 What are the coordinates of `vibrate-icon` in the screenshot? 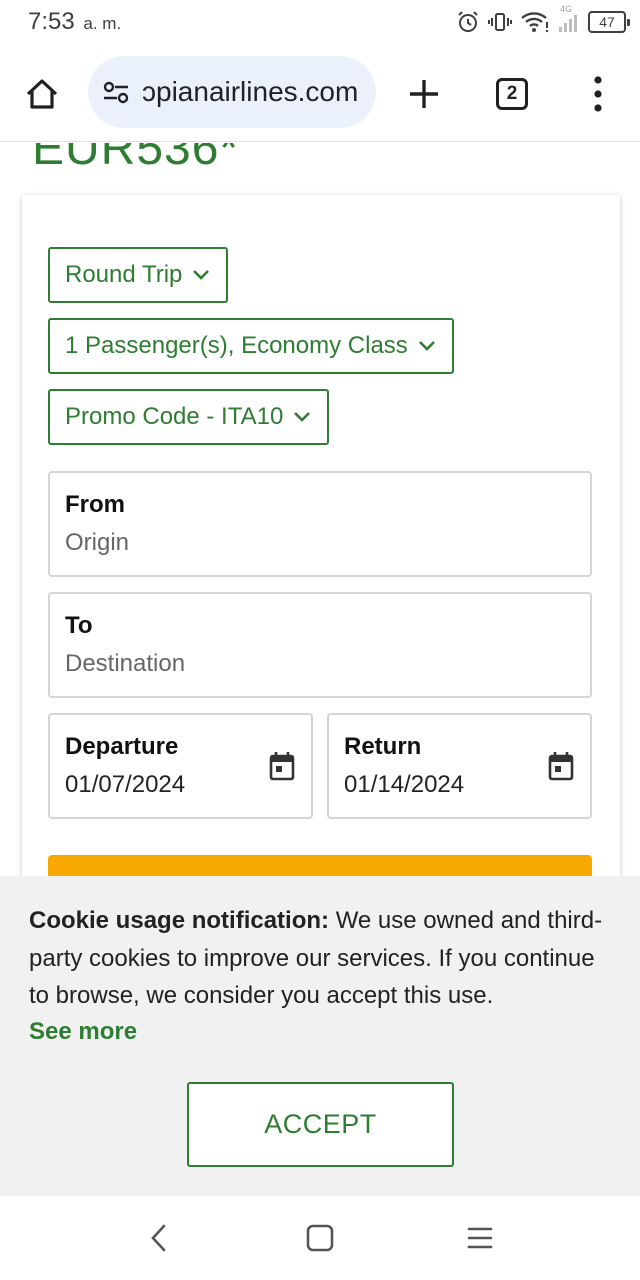 It's located at (500, 22).